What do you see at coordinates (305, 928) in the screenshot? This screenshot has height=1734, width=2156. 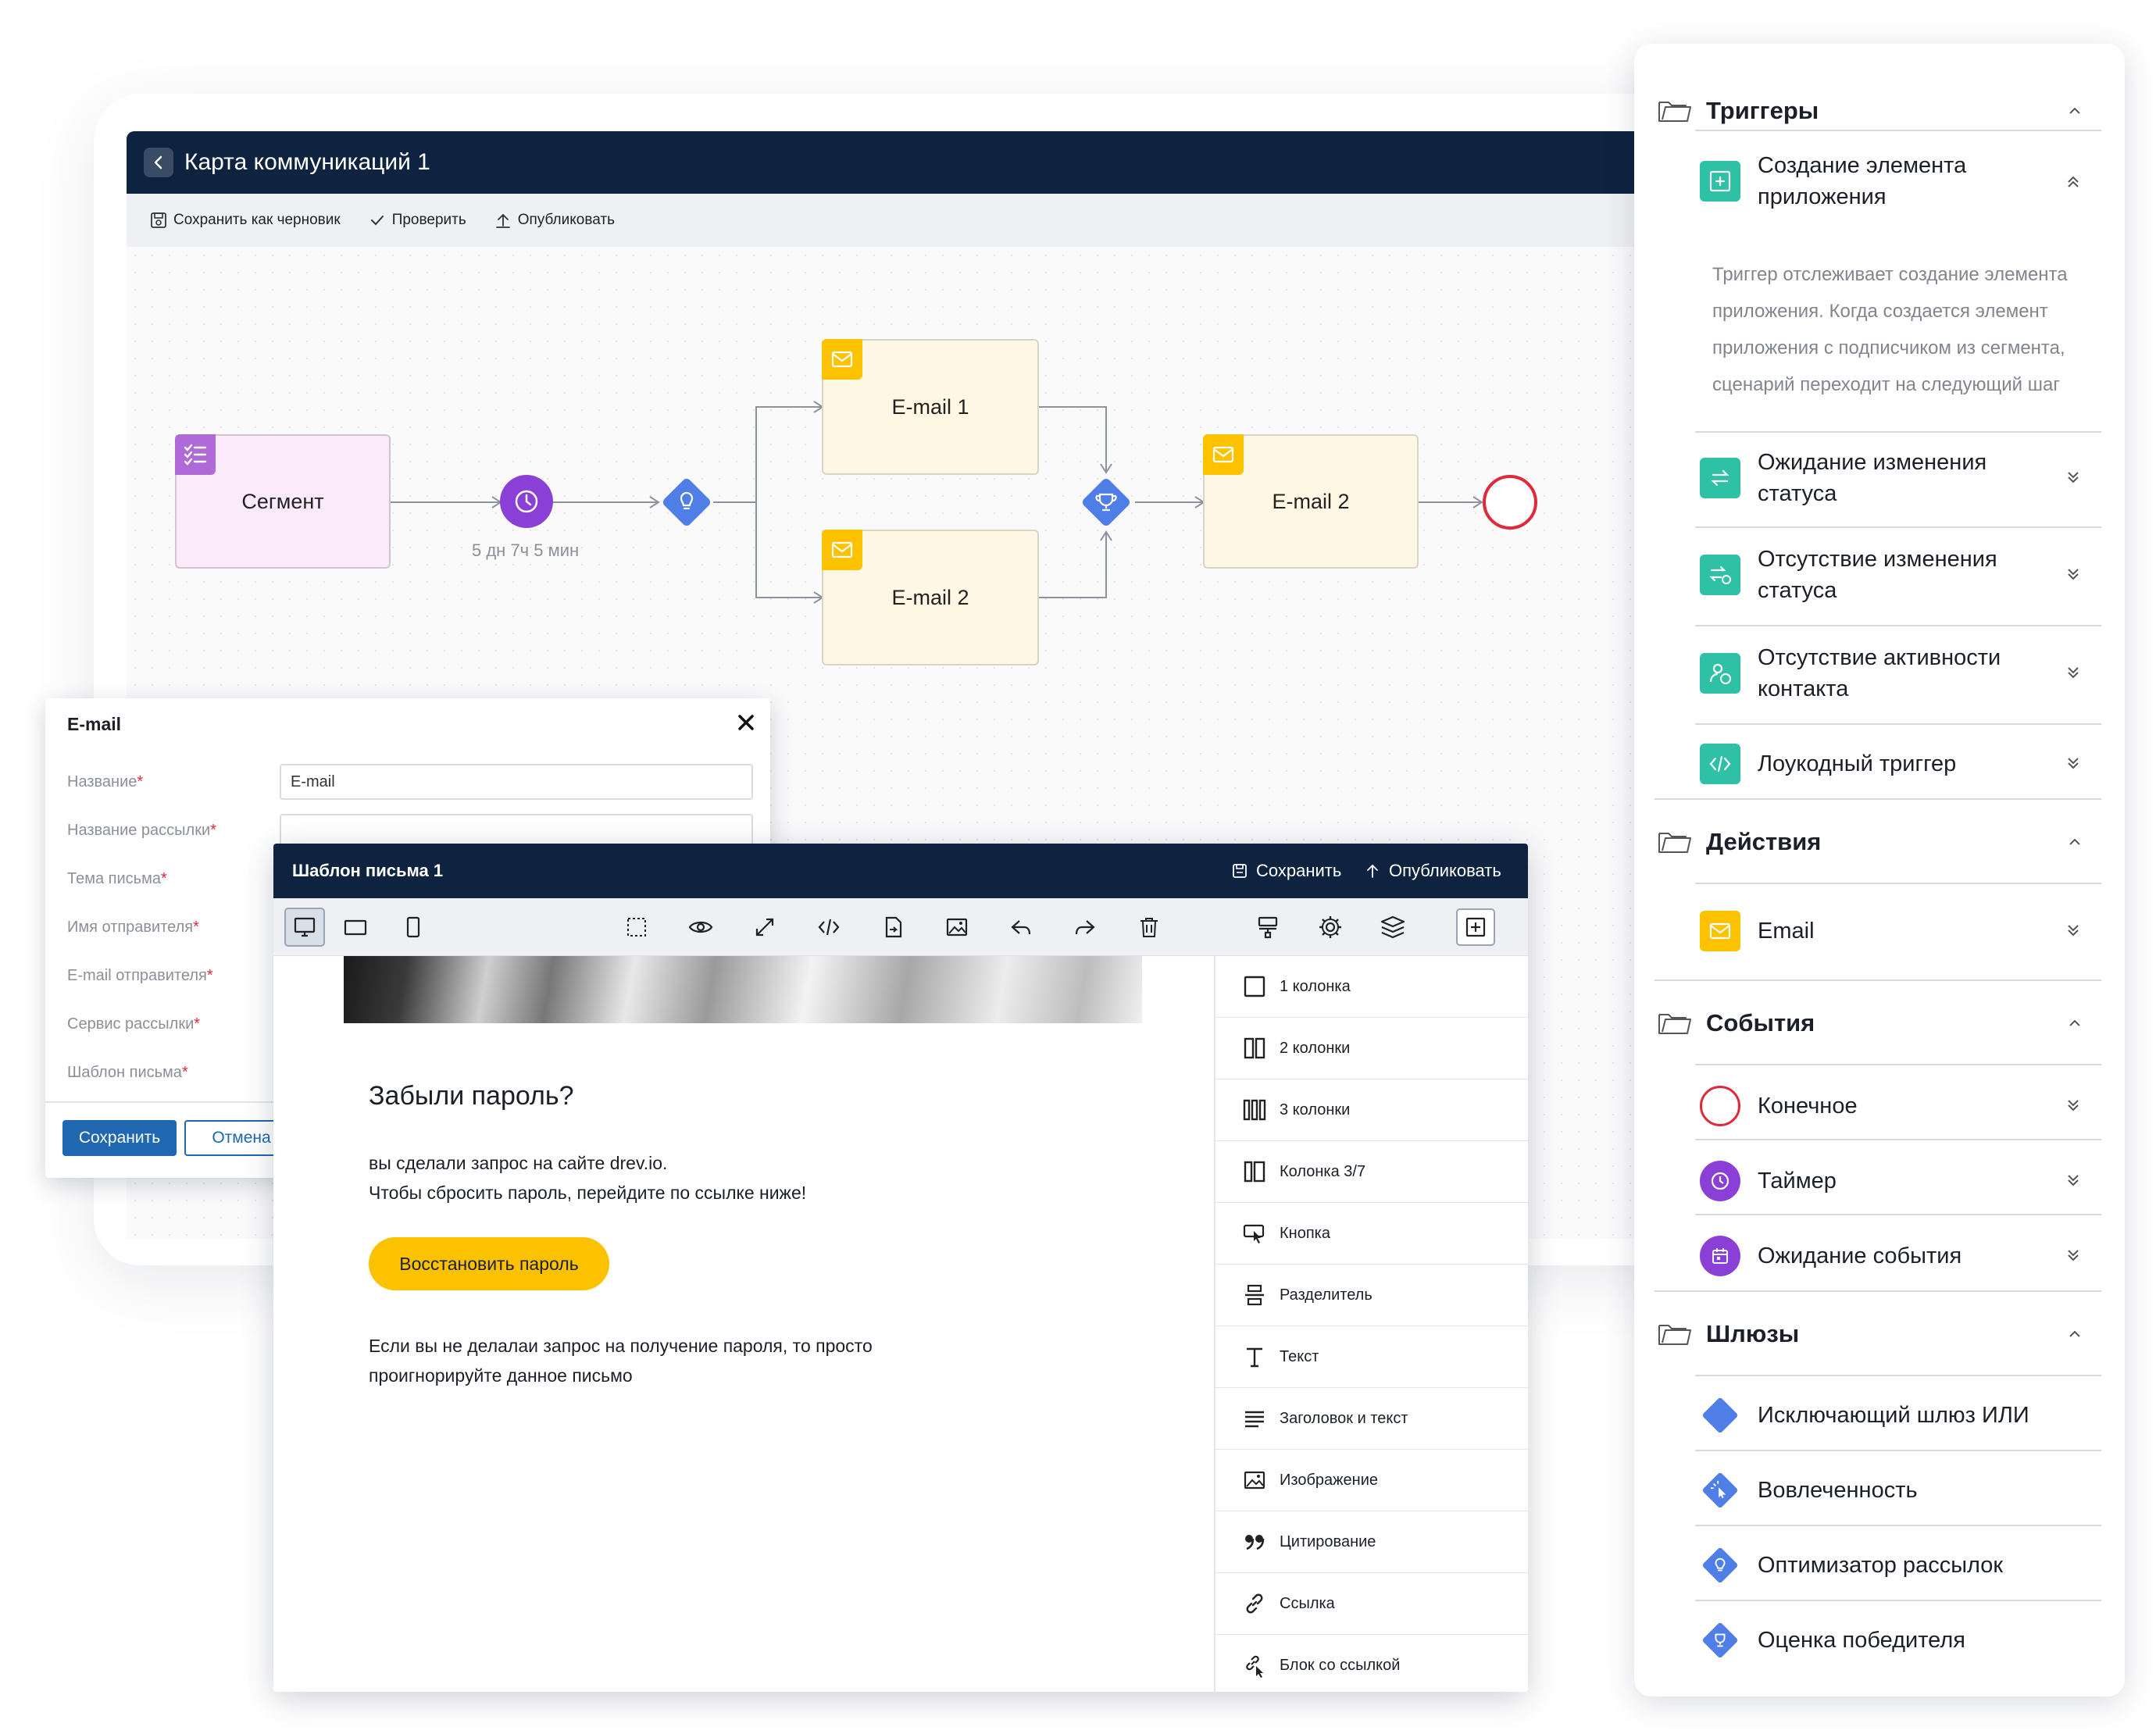 I see `desktop-view-button` at bounding box center [305, 928].